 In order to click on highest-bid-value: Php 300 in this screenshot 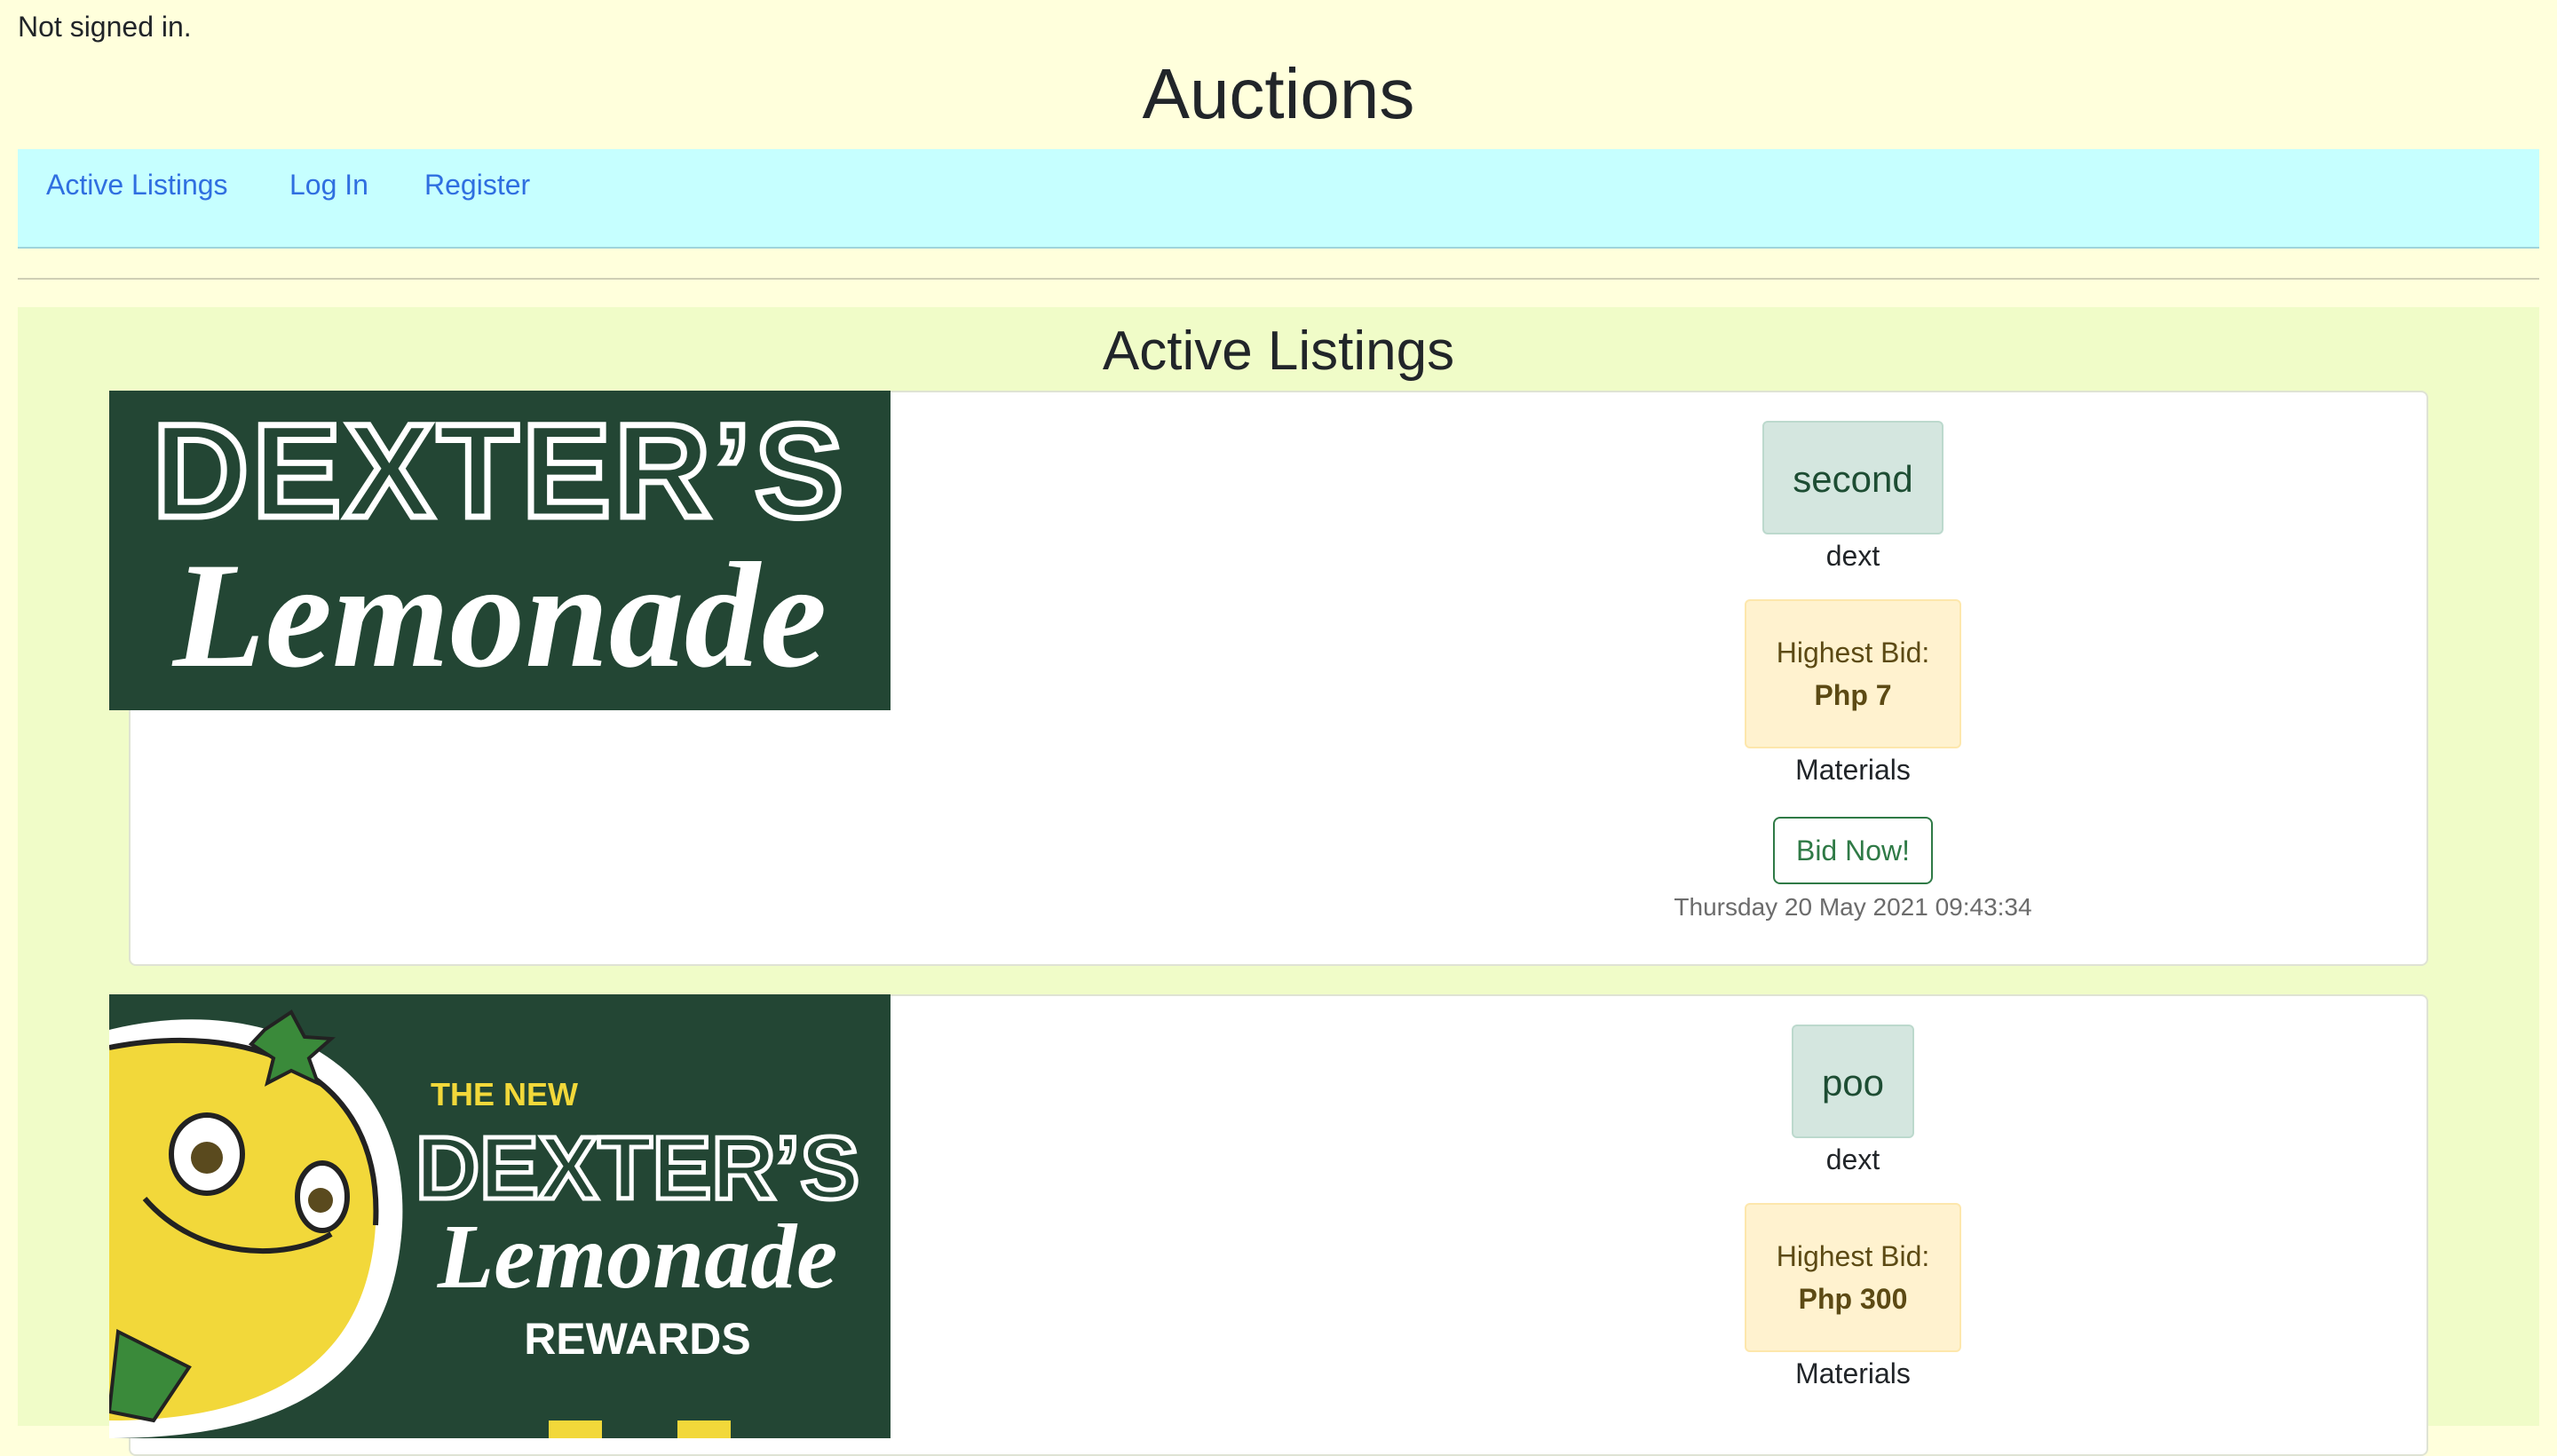, I will do `click(1853, 1299)`.